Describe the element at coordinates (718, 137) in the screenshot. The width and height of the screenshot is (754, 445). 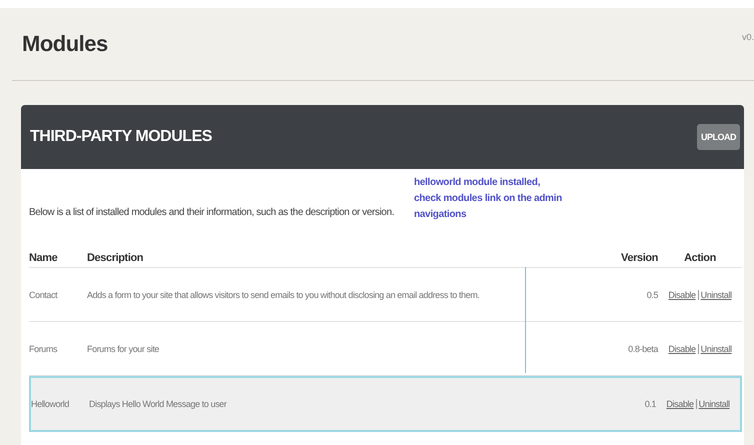
I see `upload-button: UPLOAD` at that location.